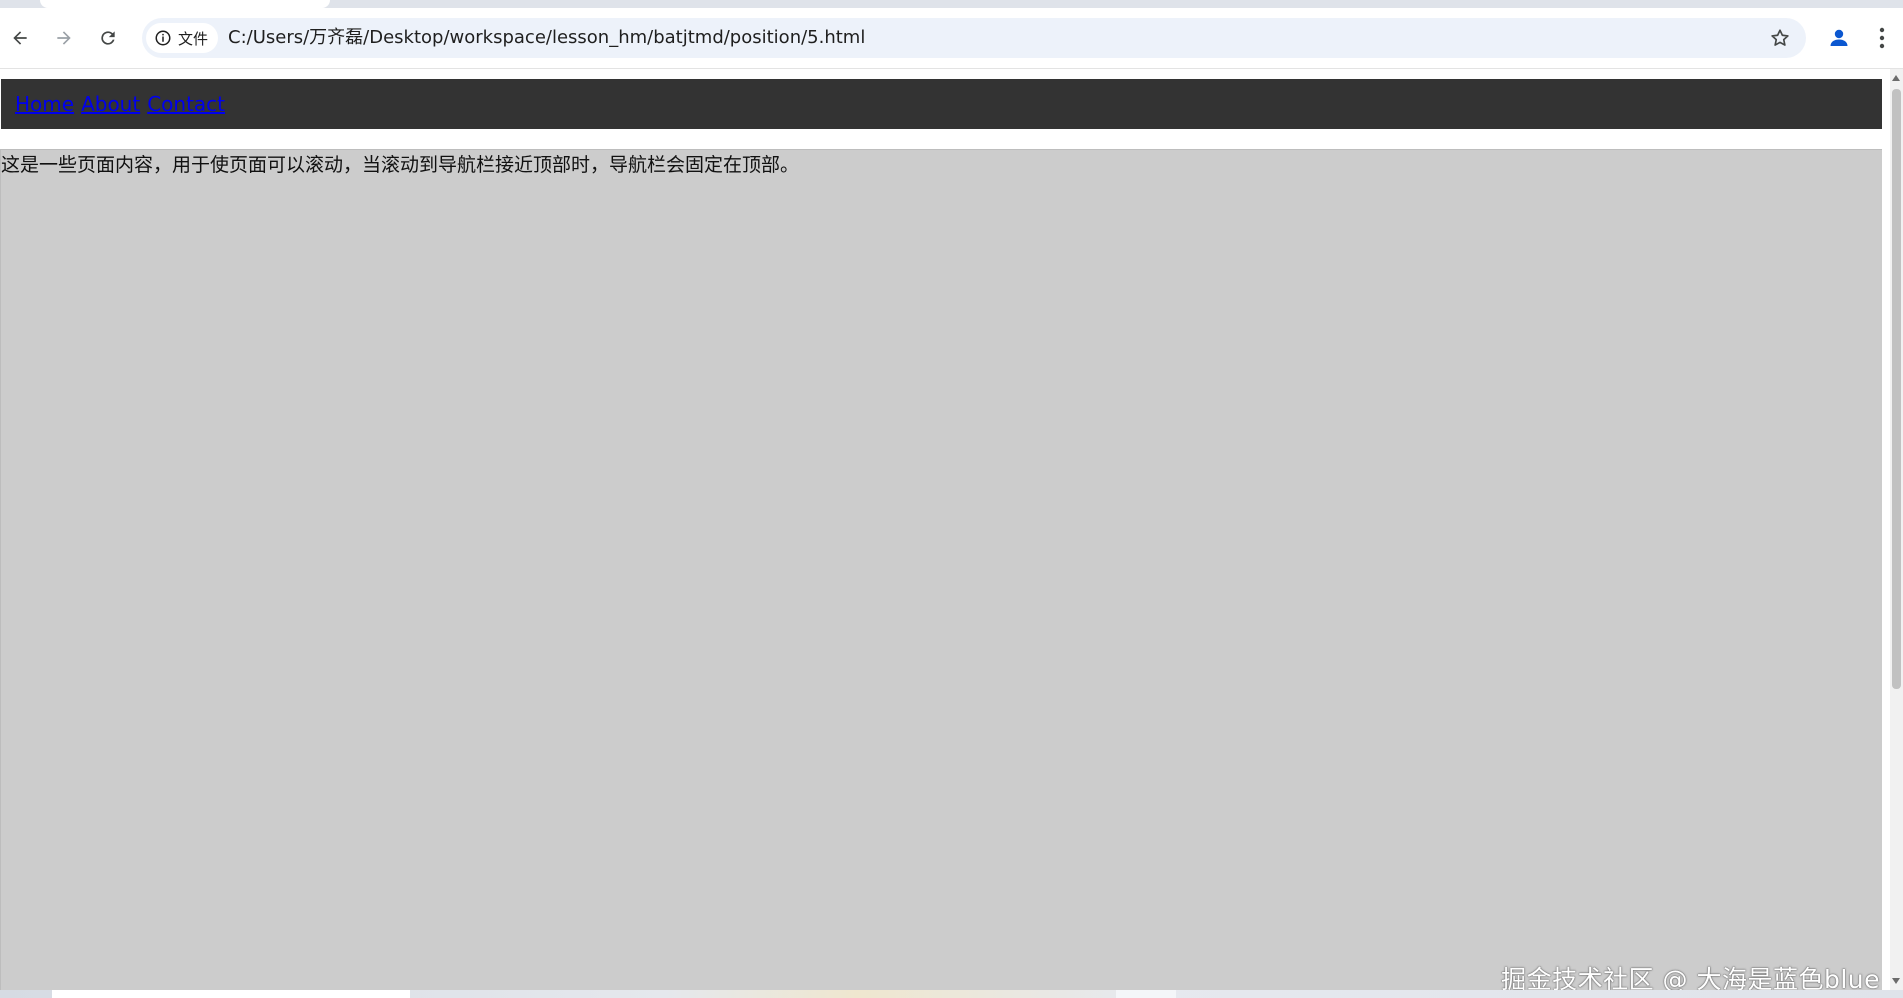  I want to click on arrow-right-icon, so click(64, 38).